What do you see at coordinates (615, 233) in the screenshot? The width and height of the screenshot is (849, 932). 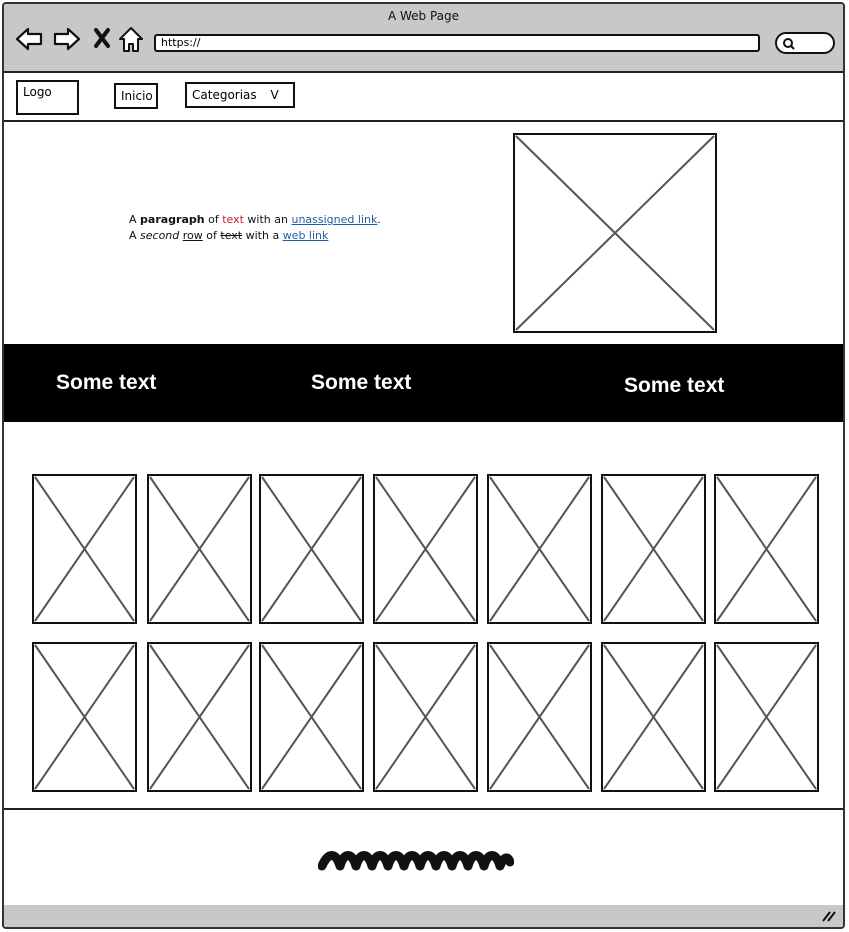 I see `hero-image-placeholder` at bounding box center [615, 233].